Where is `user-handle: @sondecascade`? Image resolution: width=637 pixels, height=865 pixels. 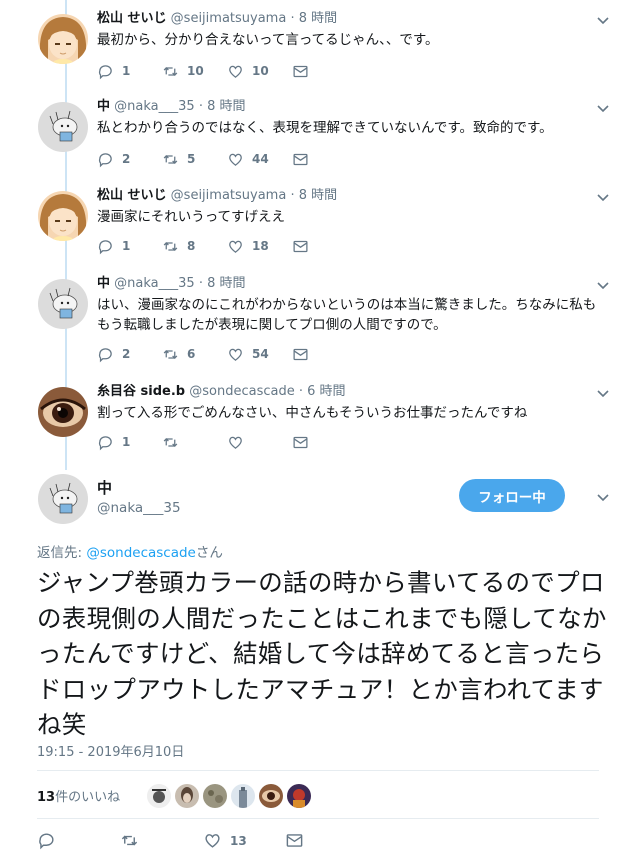
user-handle: @sondecascade is located at coordinates (241, 391).